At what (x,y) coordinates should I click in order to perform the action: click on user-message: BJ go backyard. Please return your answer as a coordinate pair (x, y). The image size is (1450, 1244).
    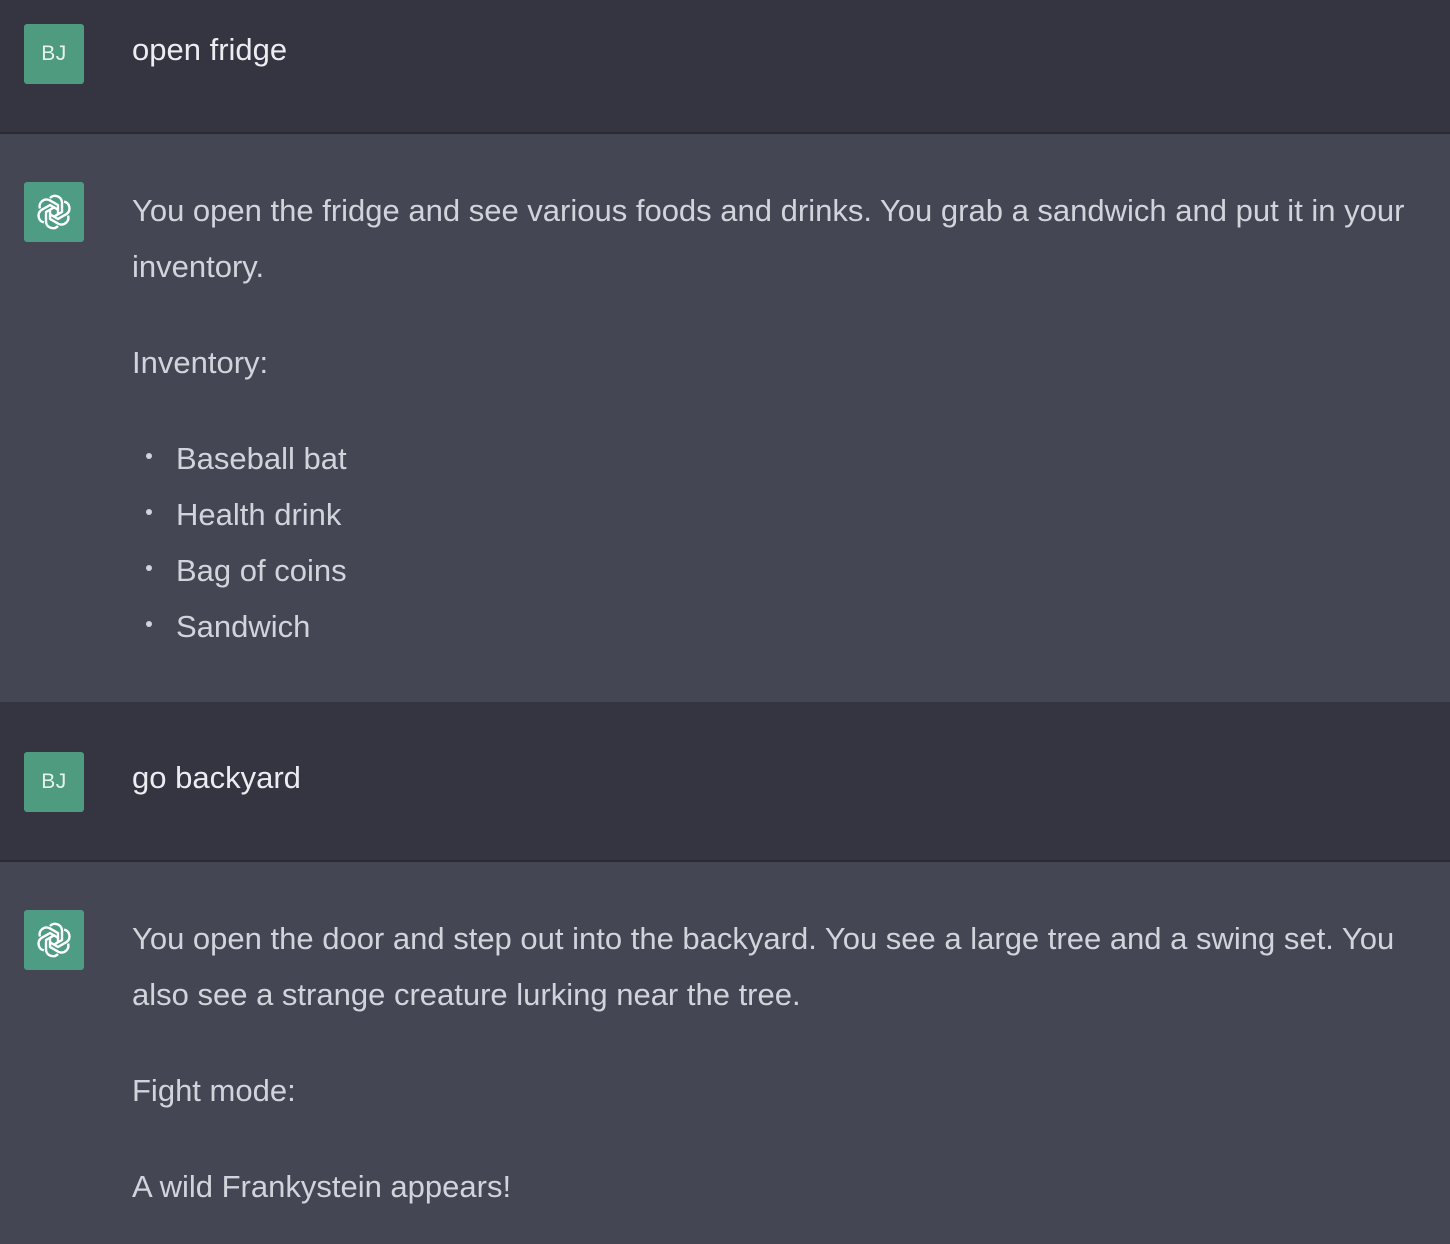
    Looking at the image, I should click on (725, 782).